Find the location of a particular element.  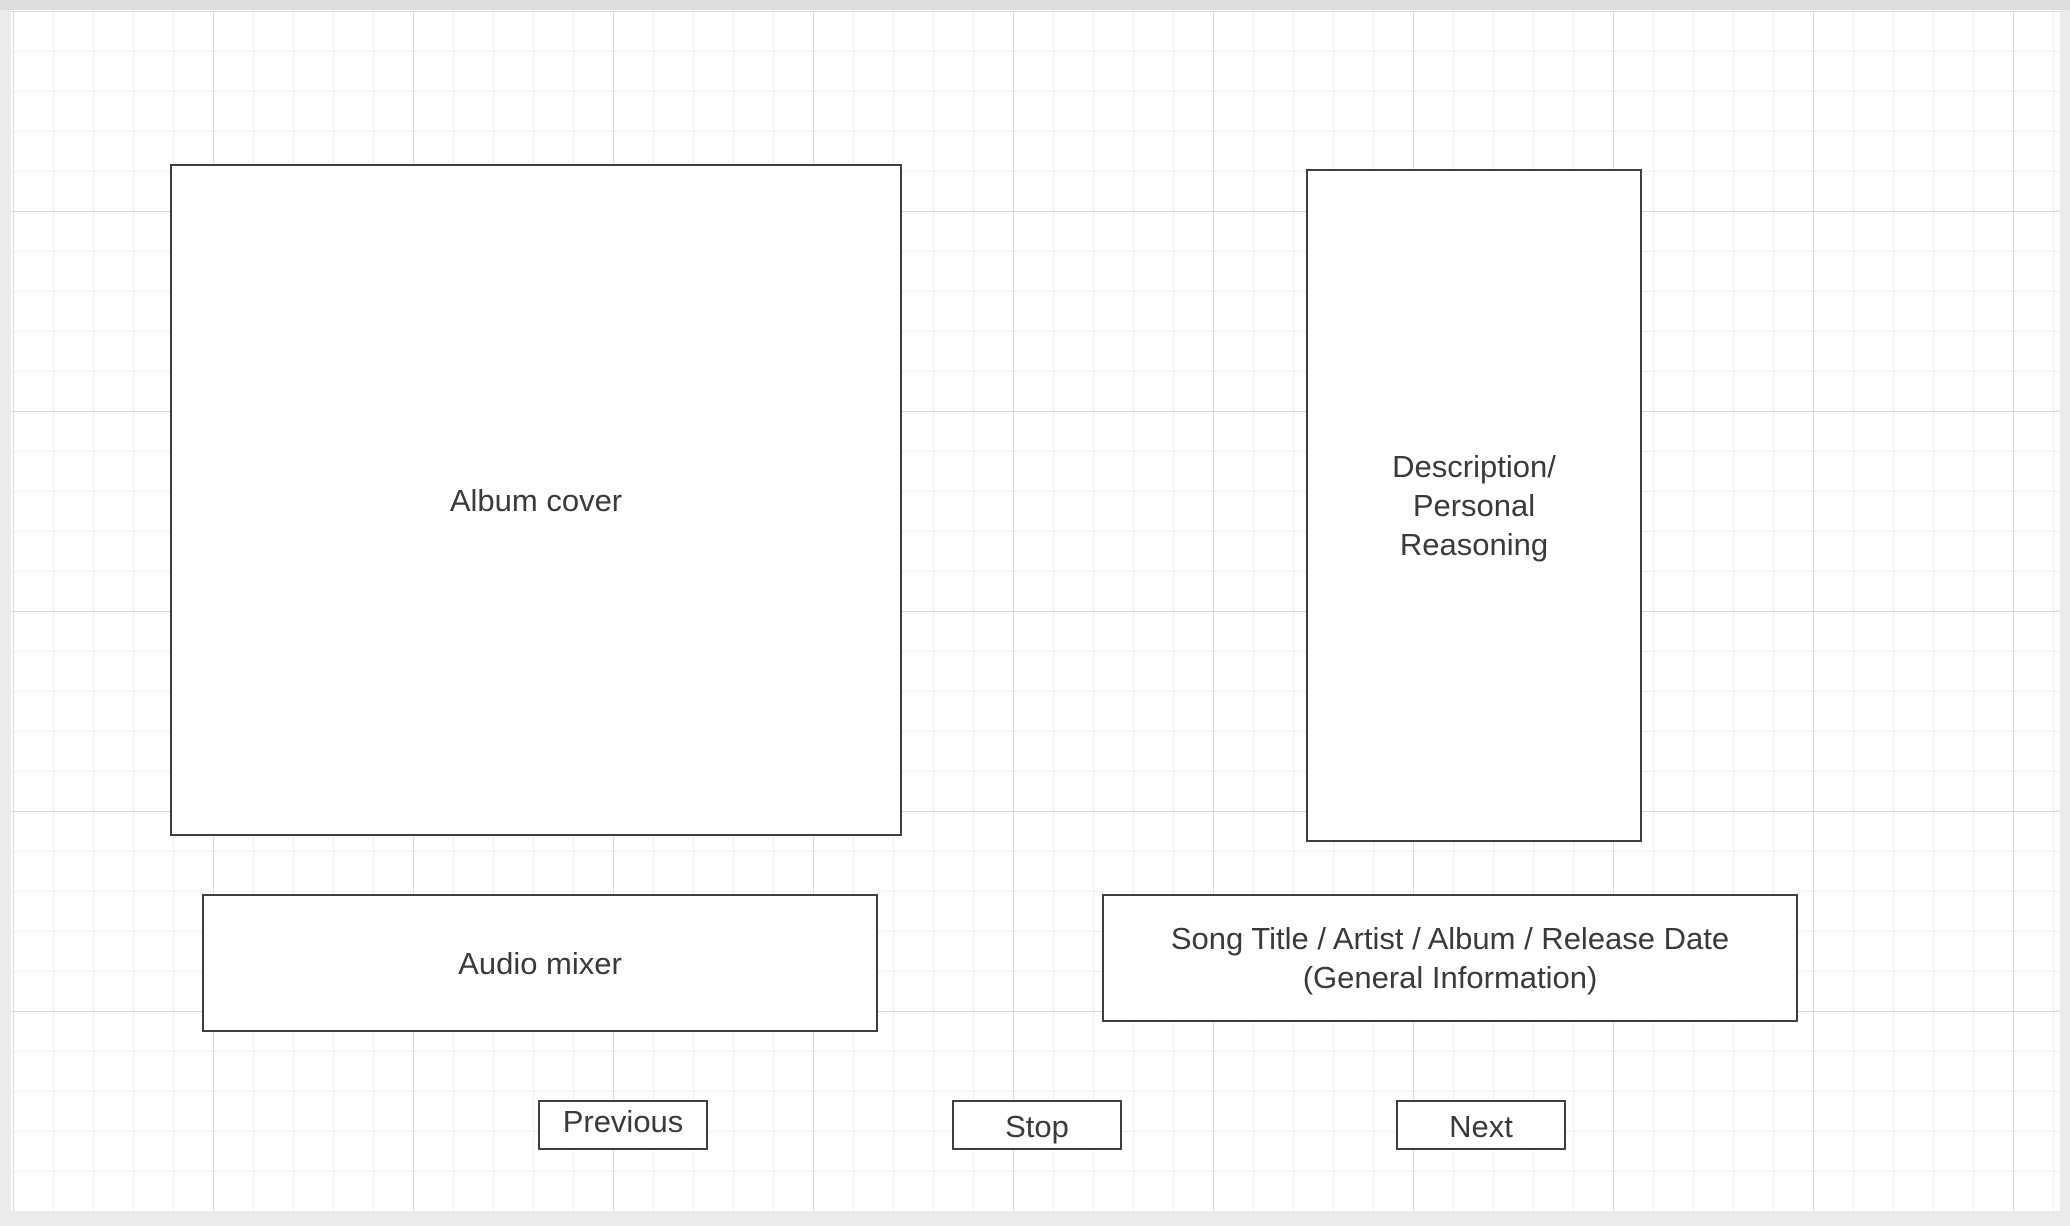

top-bar is located at coordinates (1035, 5).